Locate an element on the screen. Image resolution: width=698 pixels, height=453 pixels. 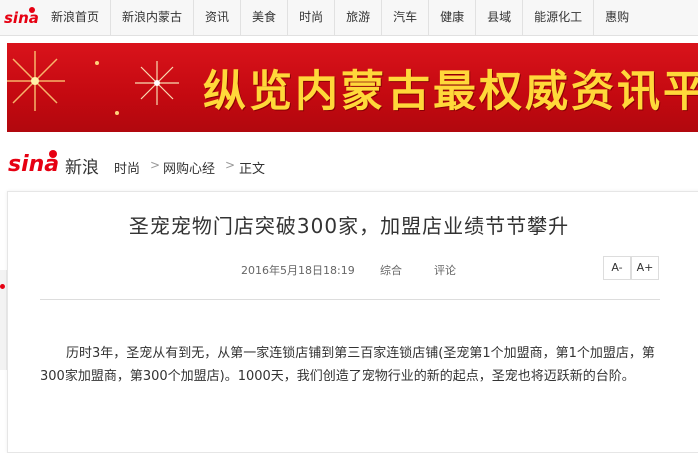
nav-item-news: 资讯 is located at coordinates (216, 17).